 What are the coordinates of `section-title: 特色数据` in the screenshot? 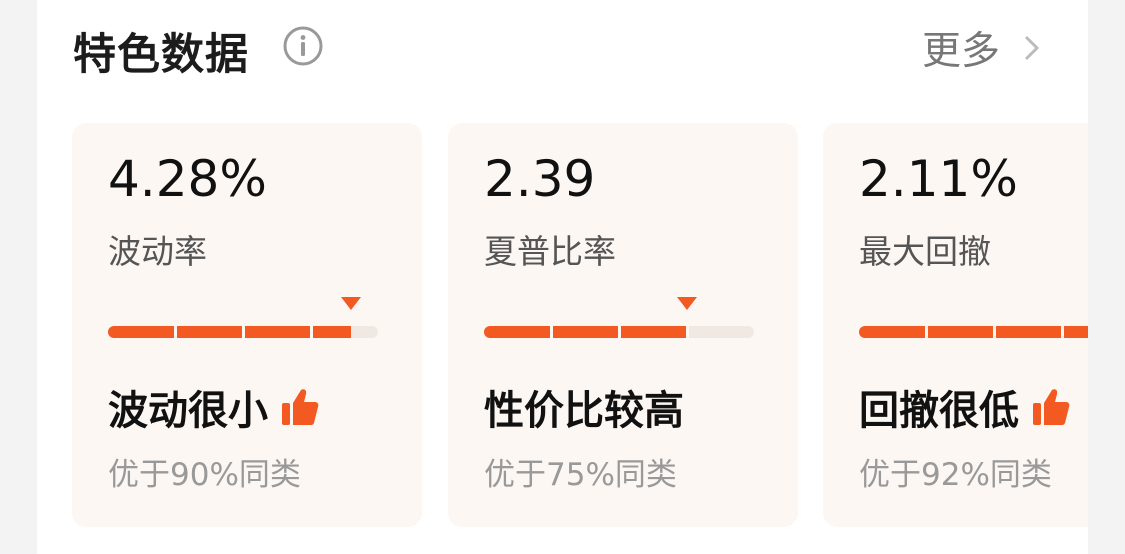 It's located at (161, 55).